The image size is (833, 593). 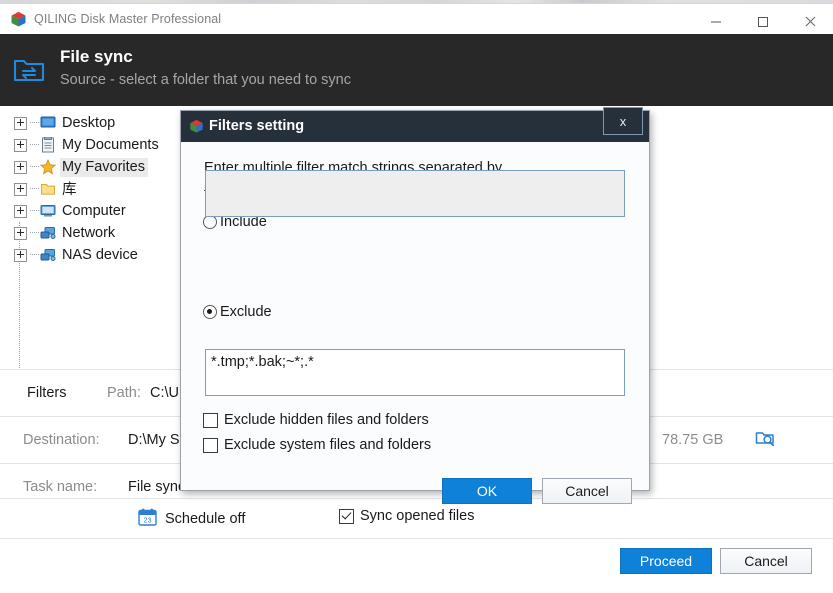 I want to click on svg-text: 23, so click(x=148, y=520).